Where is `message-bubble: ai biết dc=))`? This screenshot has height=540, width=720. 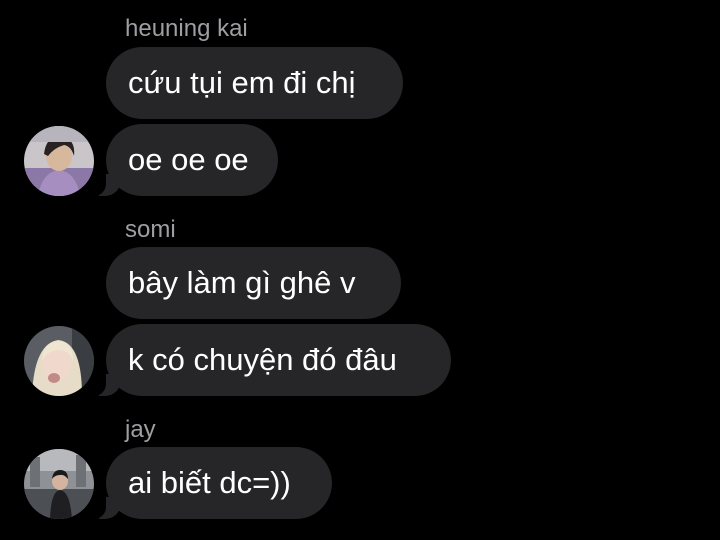
message-bubble: ai biết dc=)) is located at coordinates (212, 483).